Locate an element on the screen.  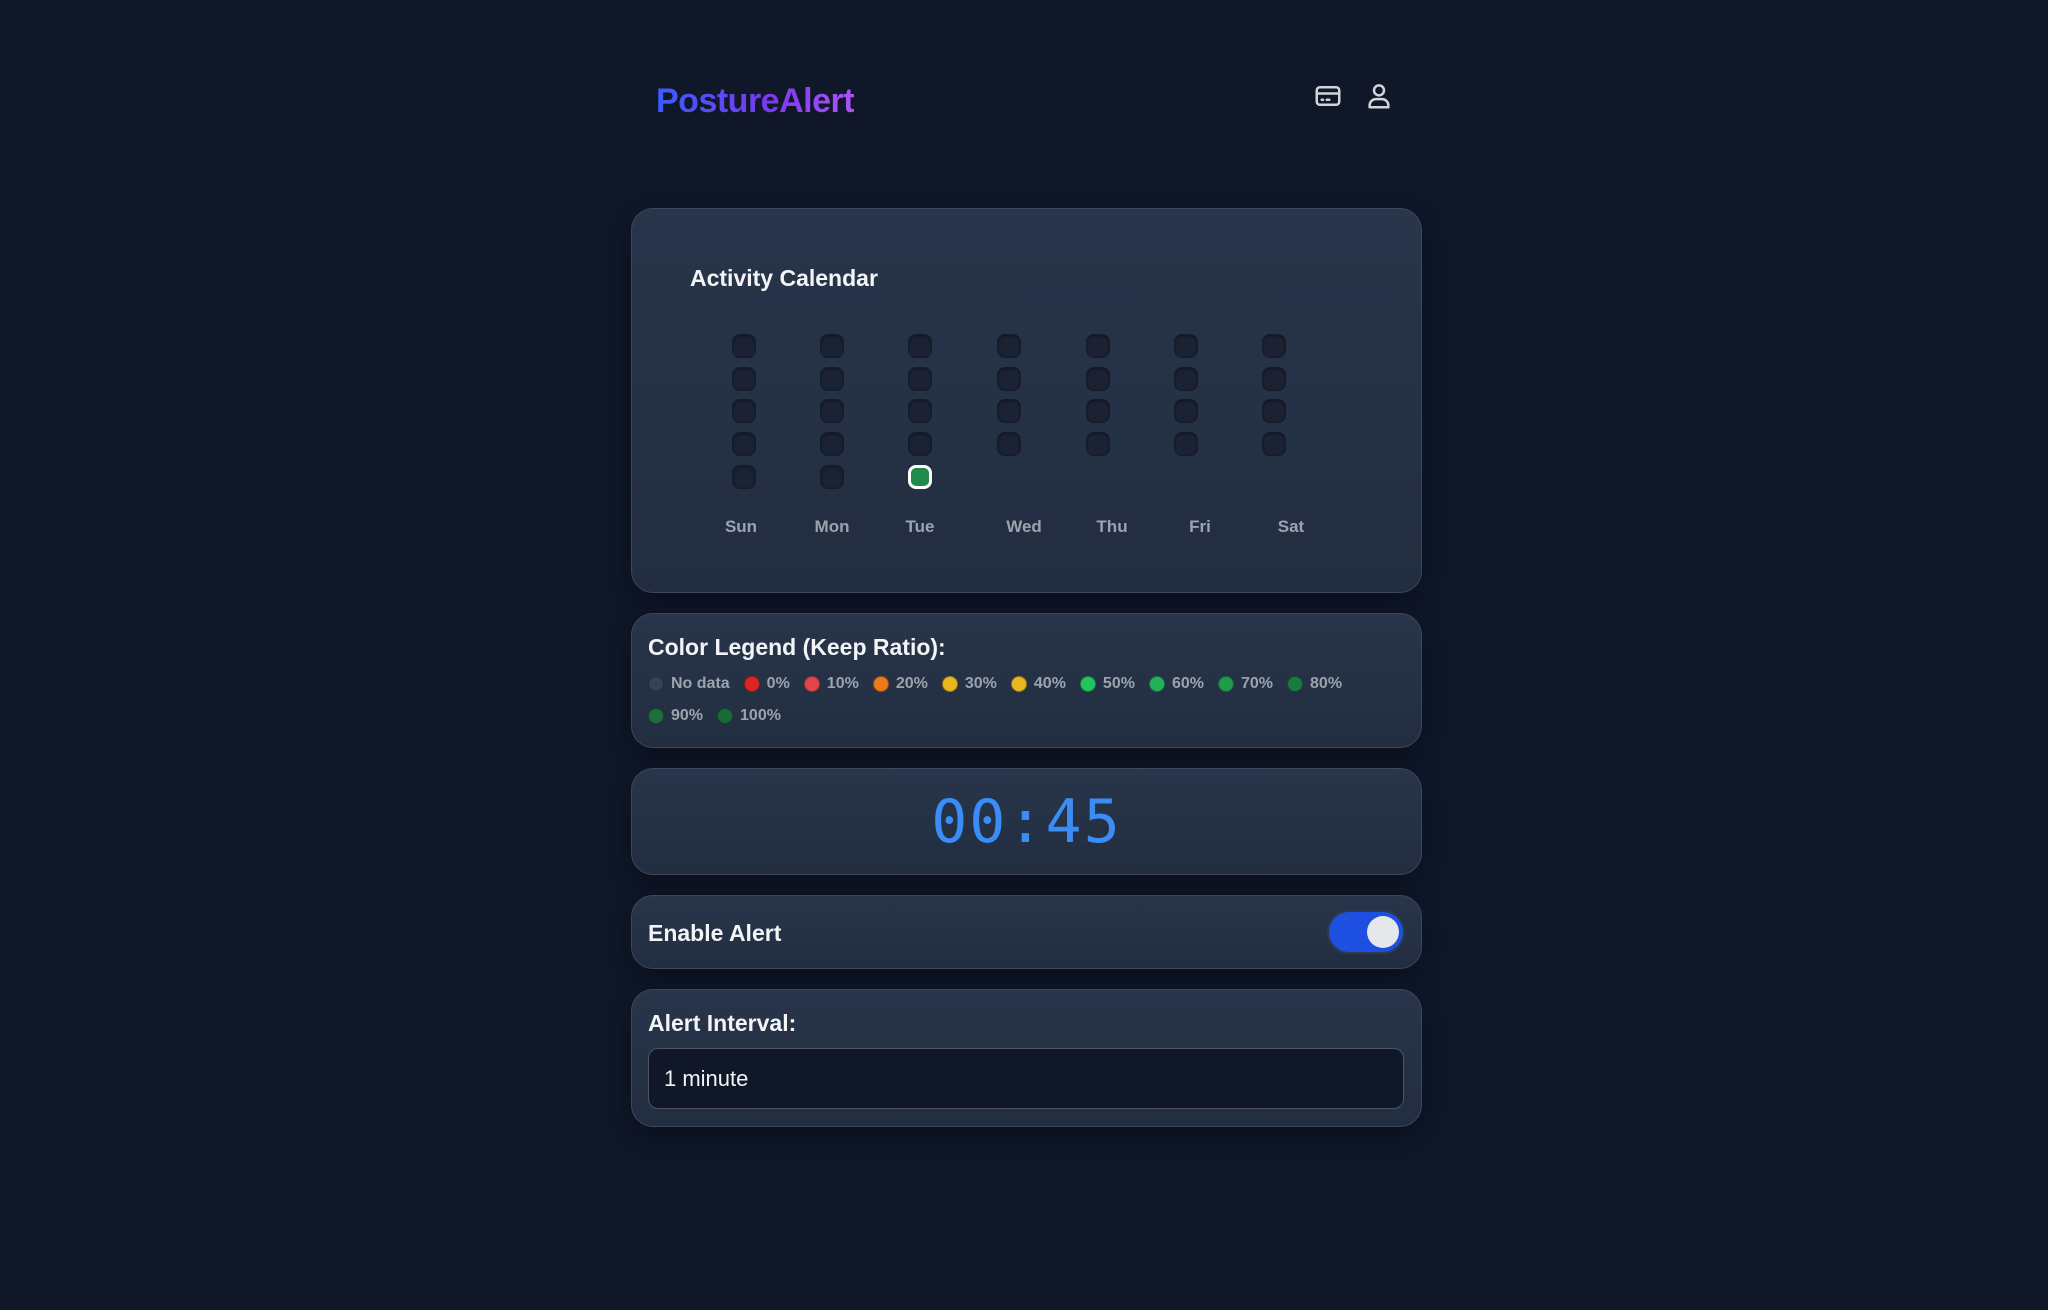
enable-alert-toggle is located at coordinates (1366, 932).